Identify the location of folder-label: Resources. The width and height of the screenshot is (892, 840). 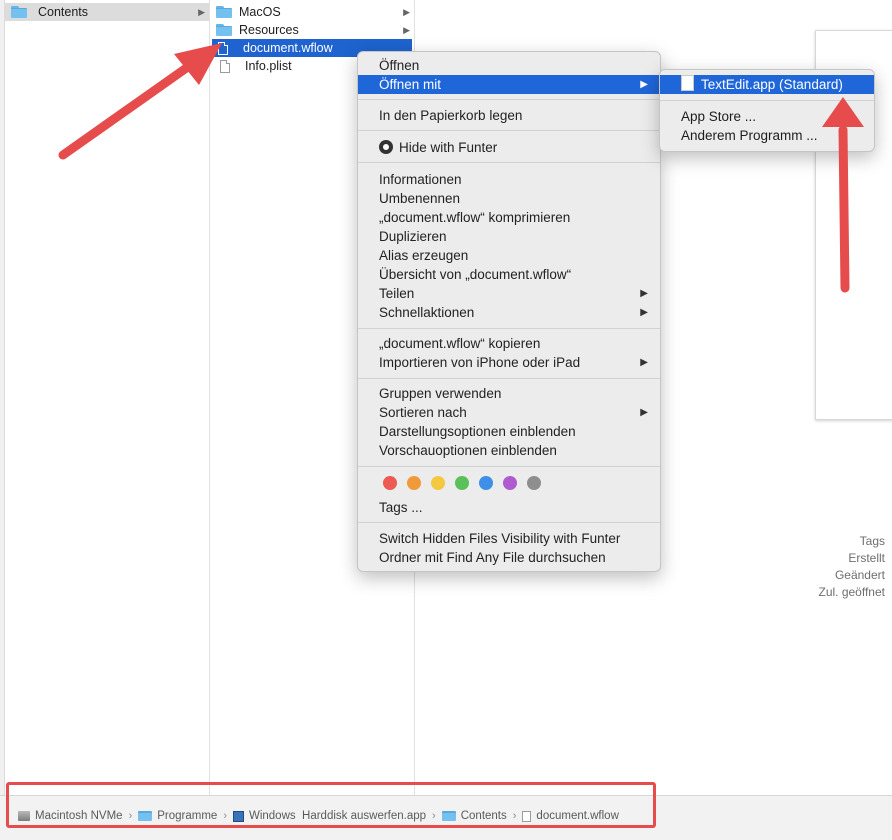
(269, 30).